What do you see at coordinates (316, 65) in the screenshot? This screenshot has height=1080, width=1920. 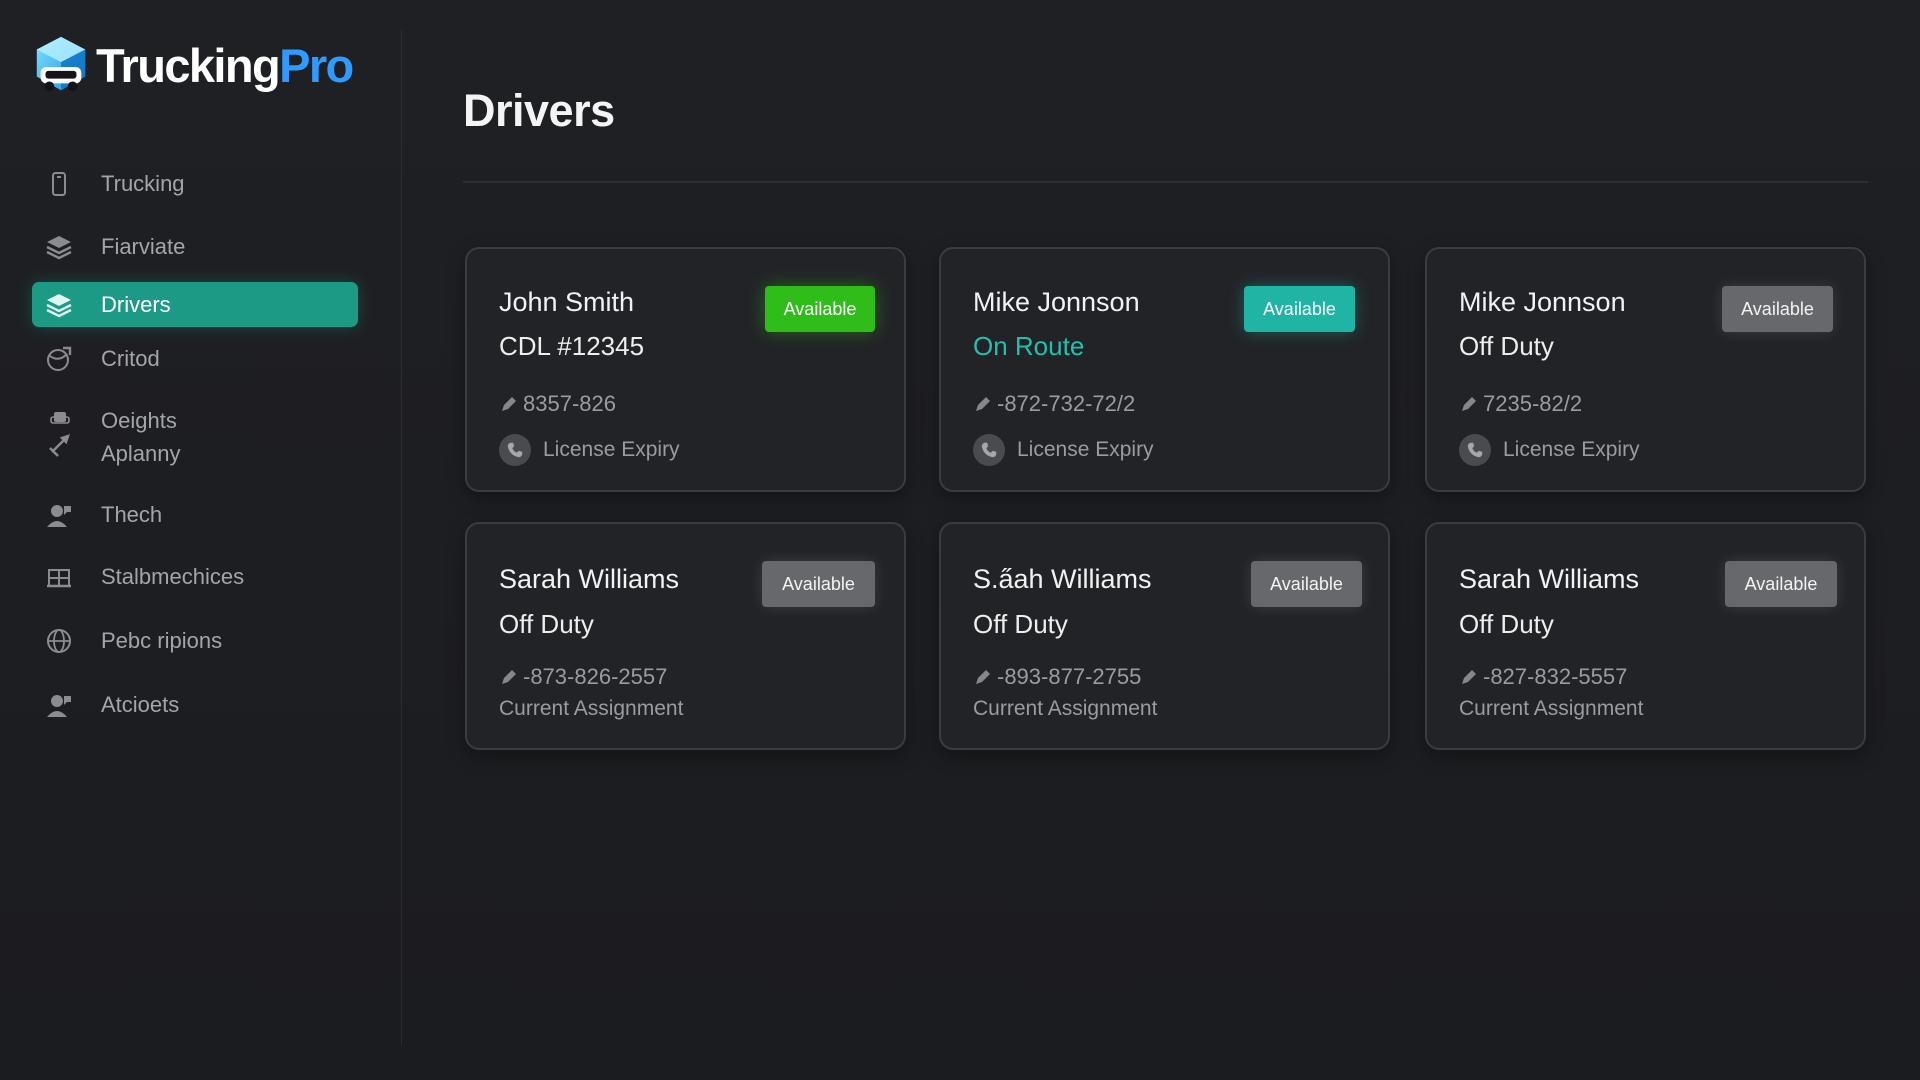 I see `brand-name-accent: Pro` at bounding box center [316, 65].